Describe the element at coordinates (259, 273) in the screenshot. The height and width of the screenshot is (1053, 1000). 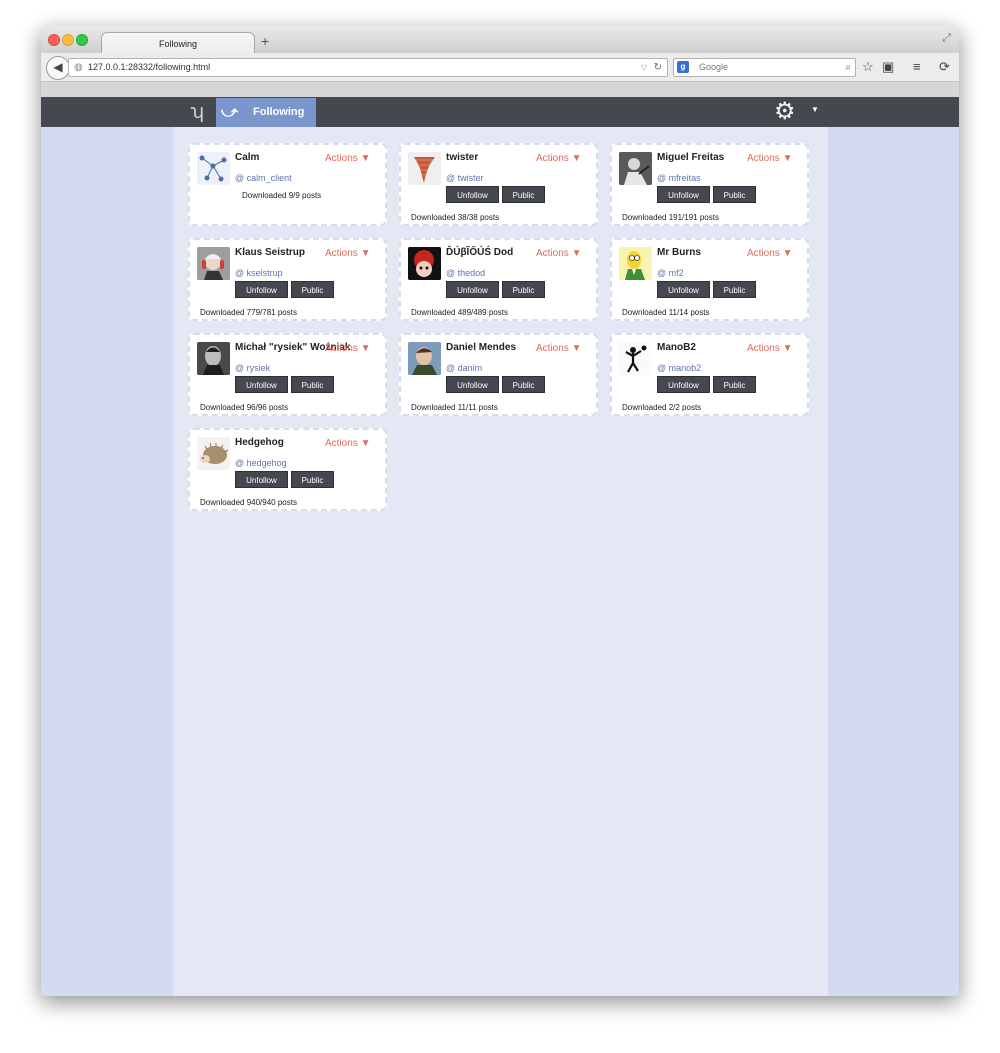
I see `user-handle: @ kseistrup` at that location.